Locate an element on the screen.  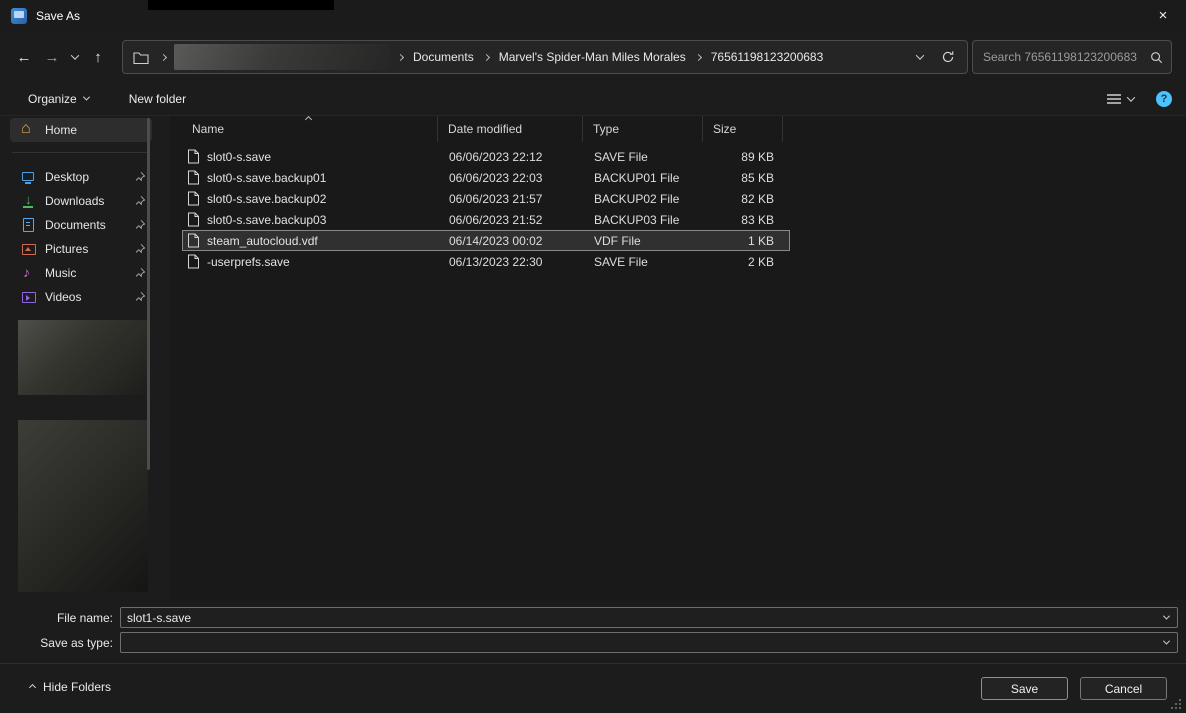
file-date-cell: 06/13/2023 22:30 is located at coordinates (496, 261).